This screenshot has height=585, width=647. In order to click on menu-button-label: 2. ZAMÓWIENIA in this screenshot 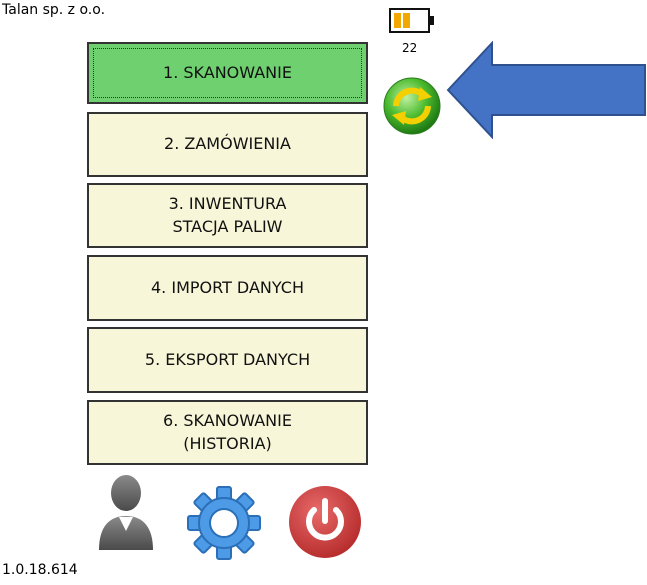, I will do `click(227, 144)`.